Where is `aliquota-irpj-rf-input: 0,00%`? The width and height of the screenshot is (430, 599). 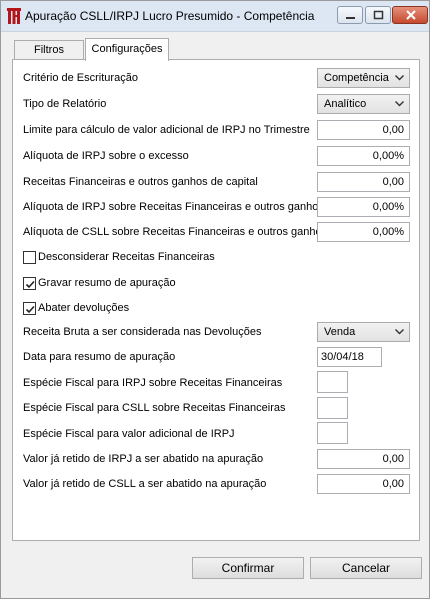 aliquota-irpj-rf-input: 0,00% is located at coordinates (363, 207).